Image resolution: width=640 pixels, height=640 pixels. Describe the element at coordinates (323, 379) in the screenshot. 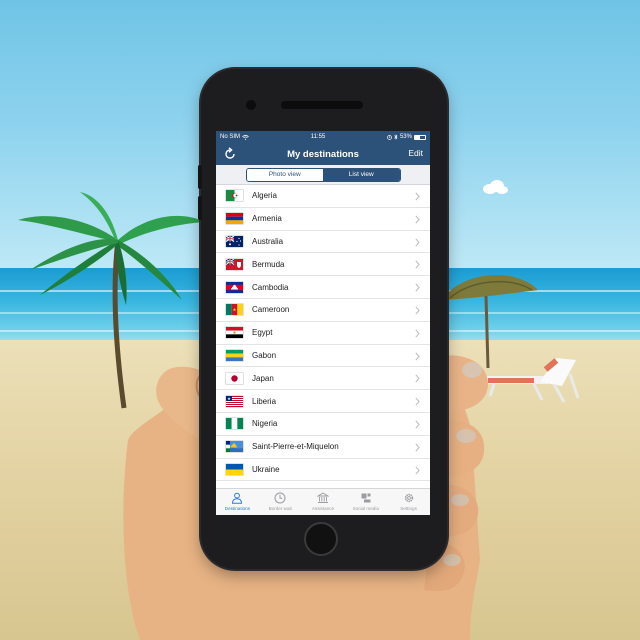

I see `list-item: Japan` at that location.